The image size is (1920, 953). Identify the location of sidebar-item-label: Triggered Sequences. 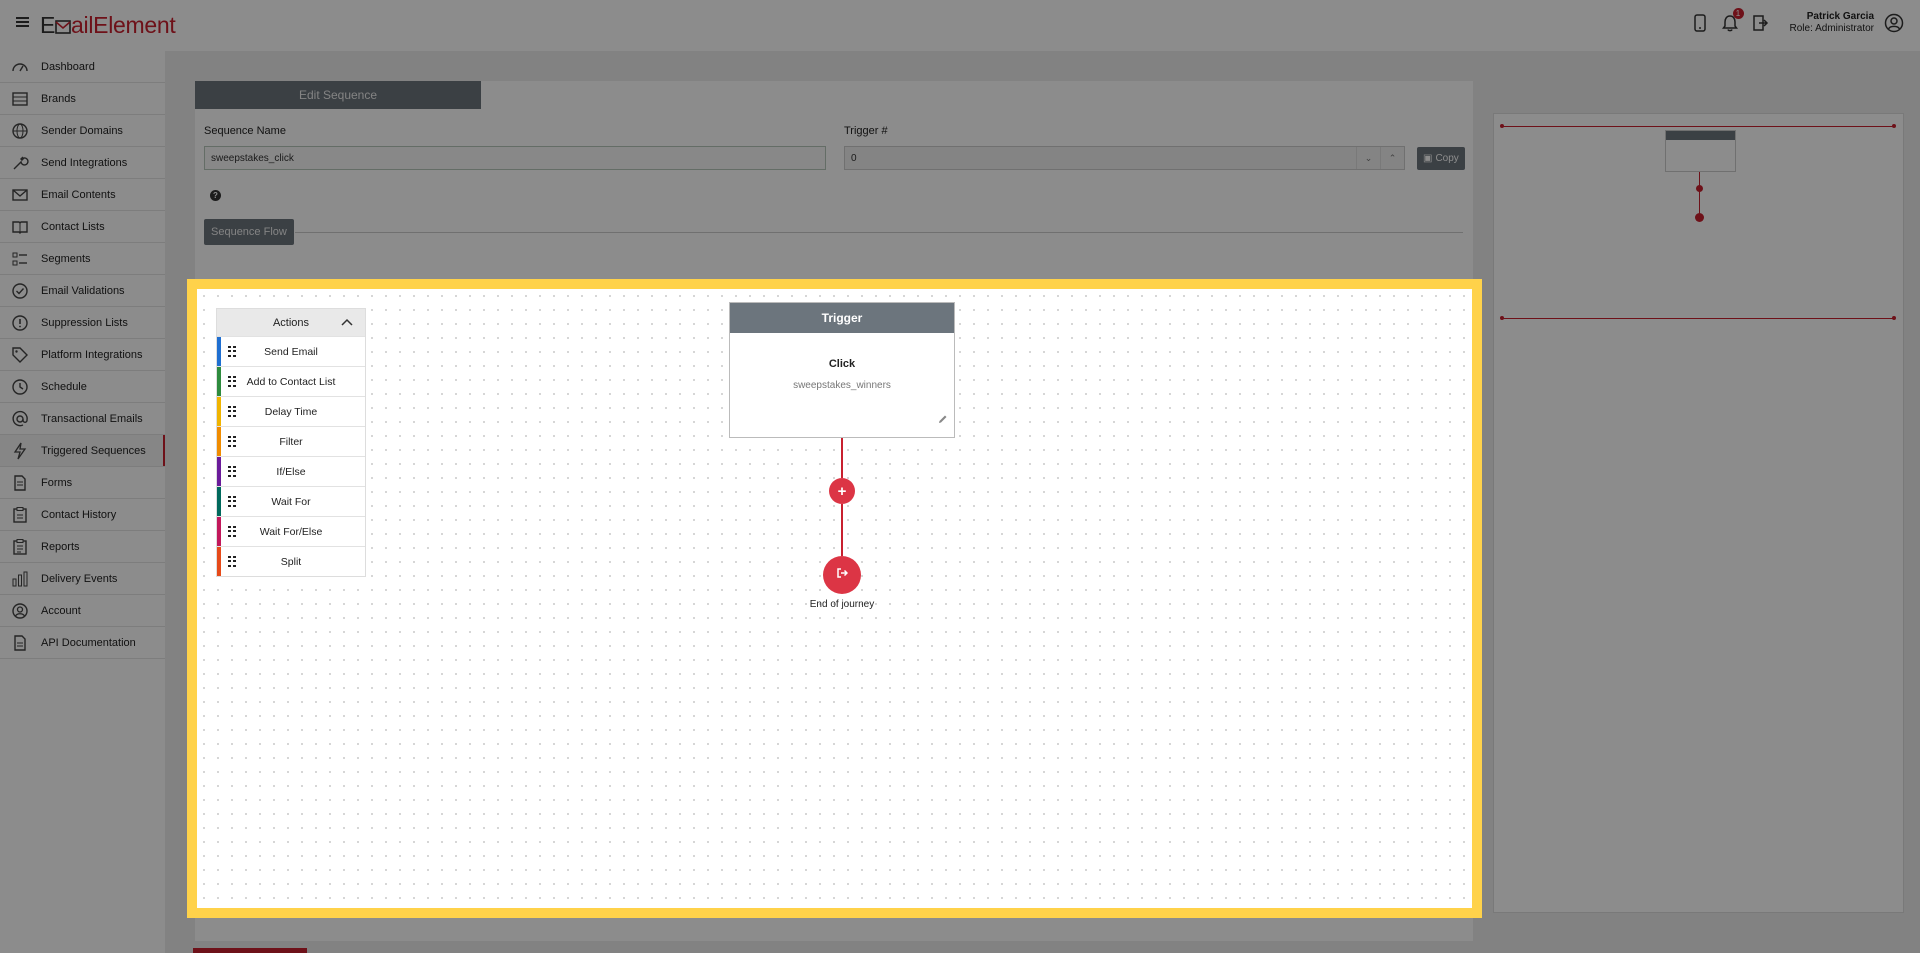
(93, 450).